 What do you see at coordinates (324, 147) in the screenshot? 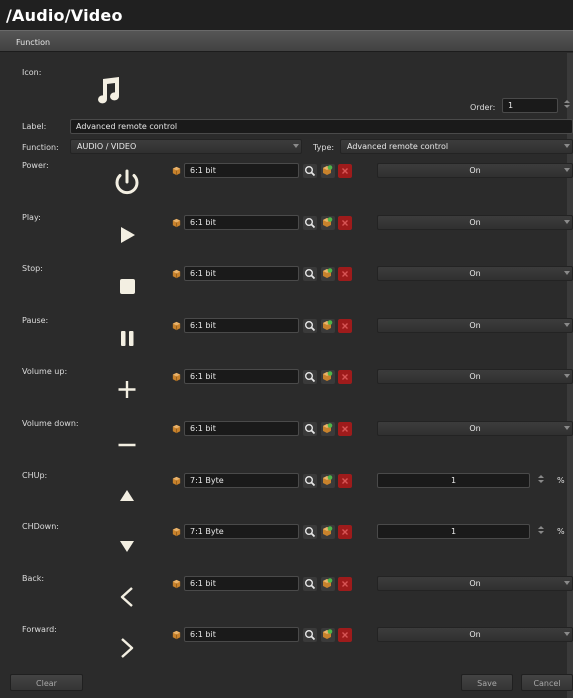
I see `type-label: Type:` at bounding box center [324, 147].